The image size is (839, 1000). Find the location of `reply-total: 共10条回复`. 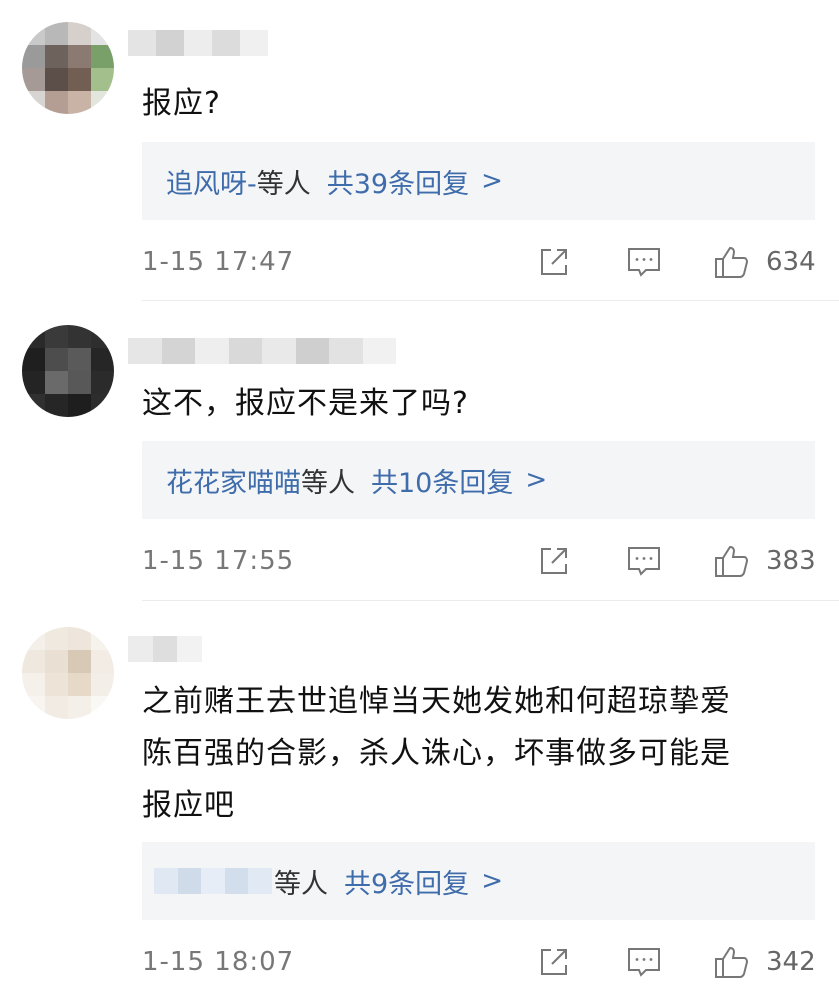

reply-total: 共10条回复 is located at coordinates (442, 480).